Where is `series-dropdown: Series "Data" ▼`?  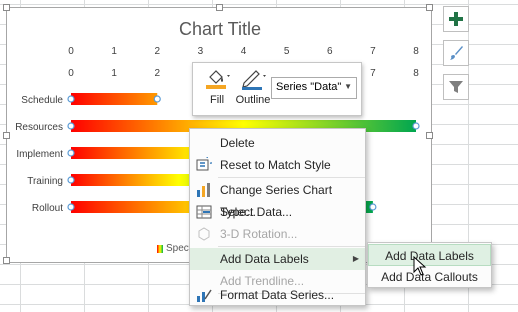 series-dropdown: Series "Data" ▼ is located at coordinates (314, 88).